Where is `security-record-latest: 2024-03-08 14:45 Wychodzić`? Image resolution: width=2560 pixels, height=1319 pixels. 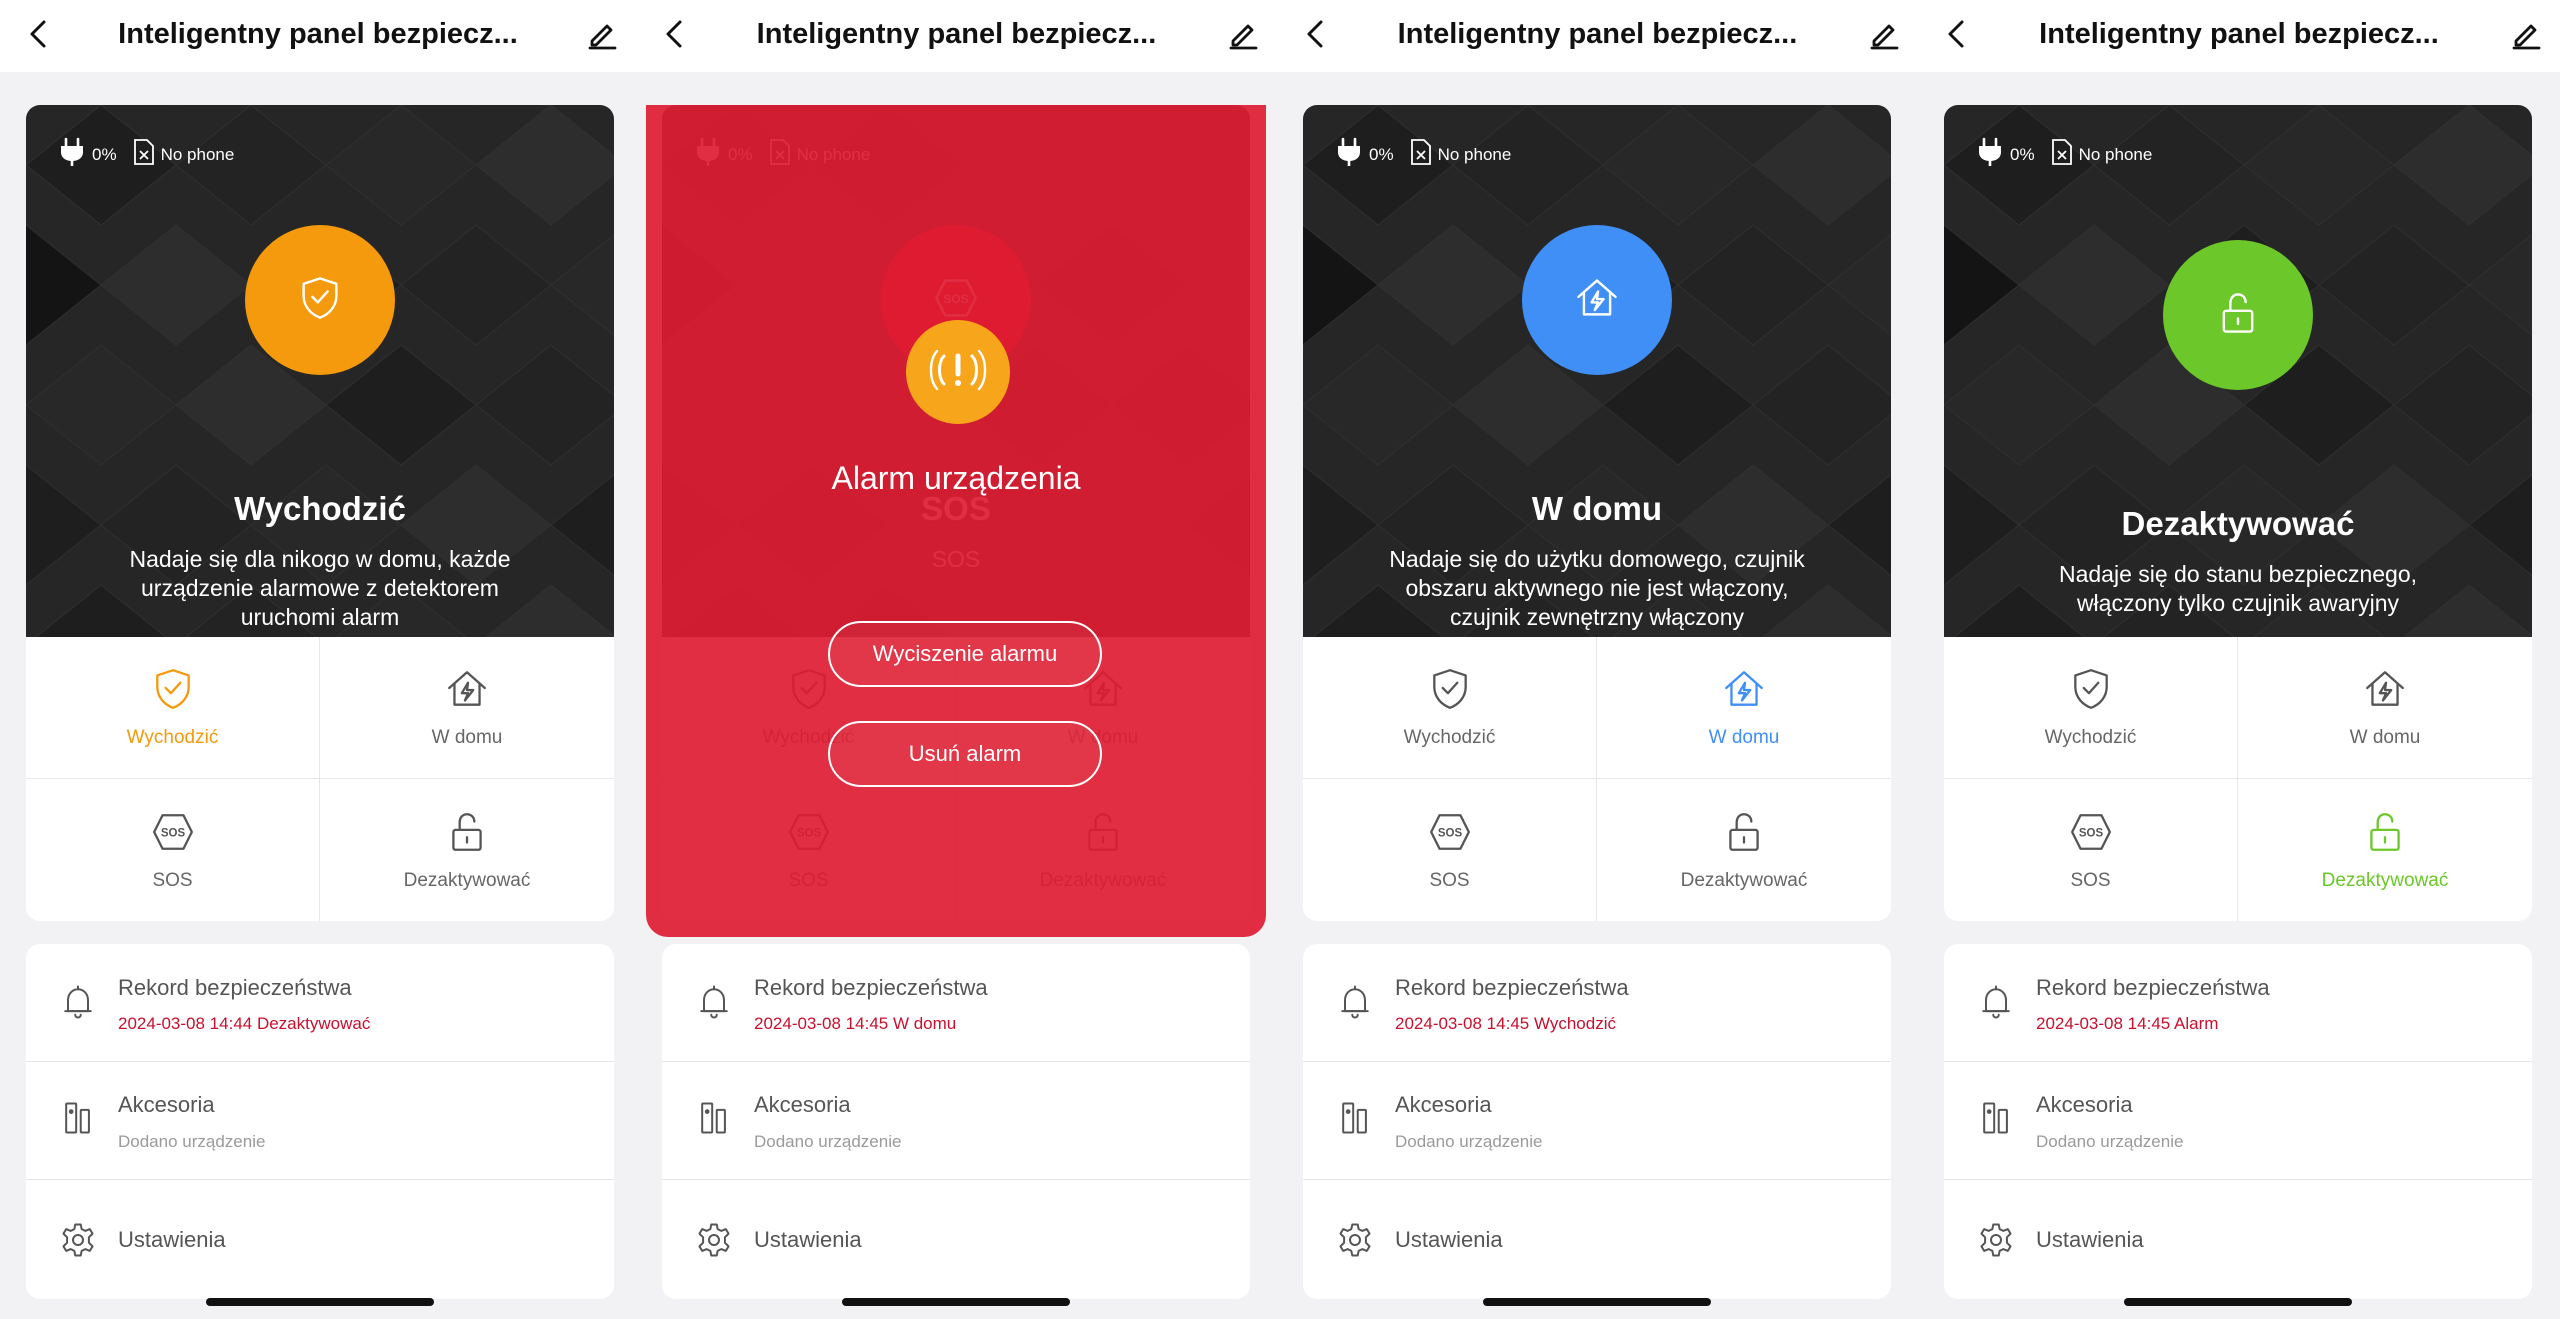
security-record-latest: 2024-03-08 14:45 Wychodzić is located at coordinates (1505, 1023).